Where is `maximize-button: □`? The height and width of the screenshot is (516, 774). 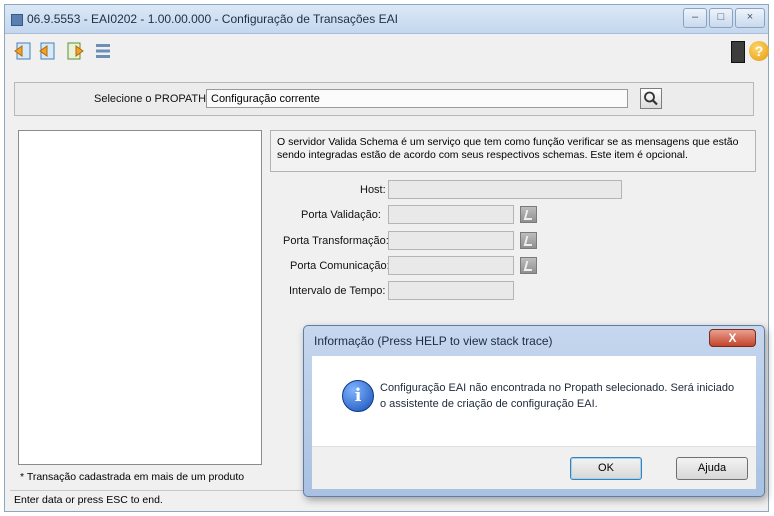 maximize-button: □ is located at coordinates (721, 18).